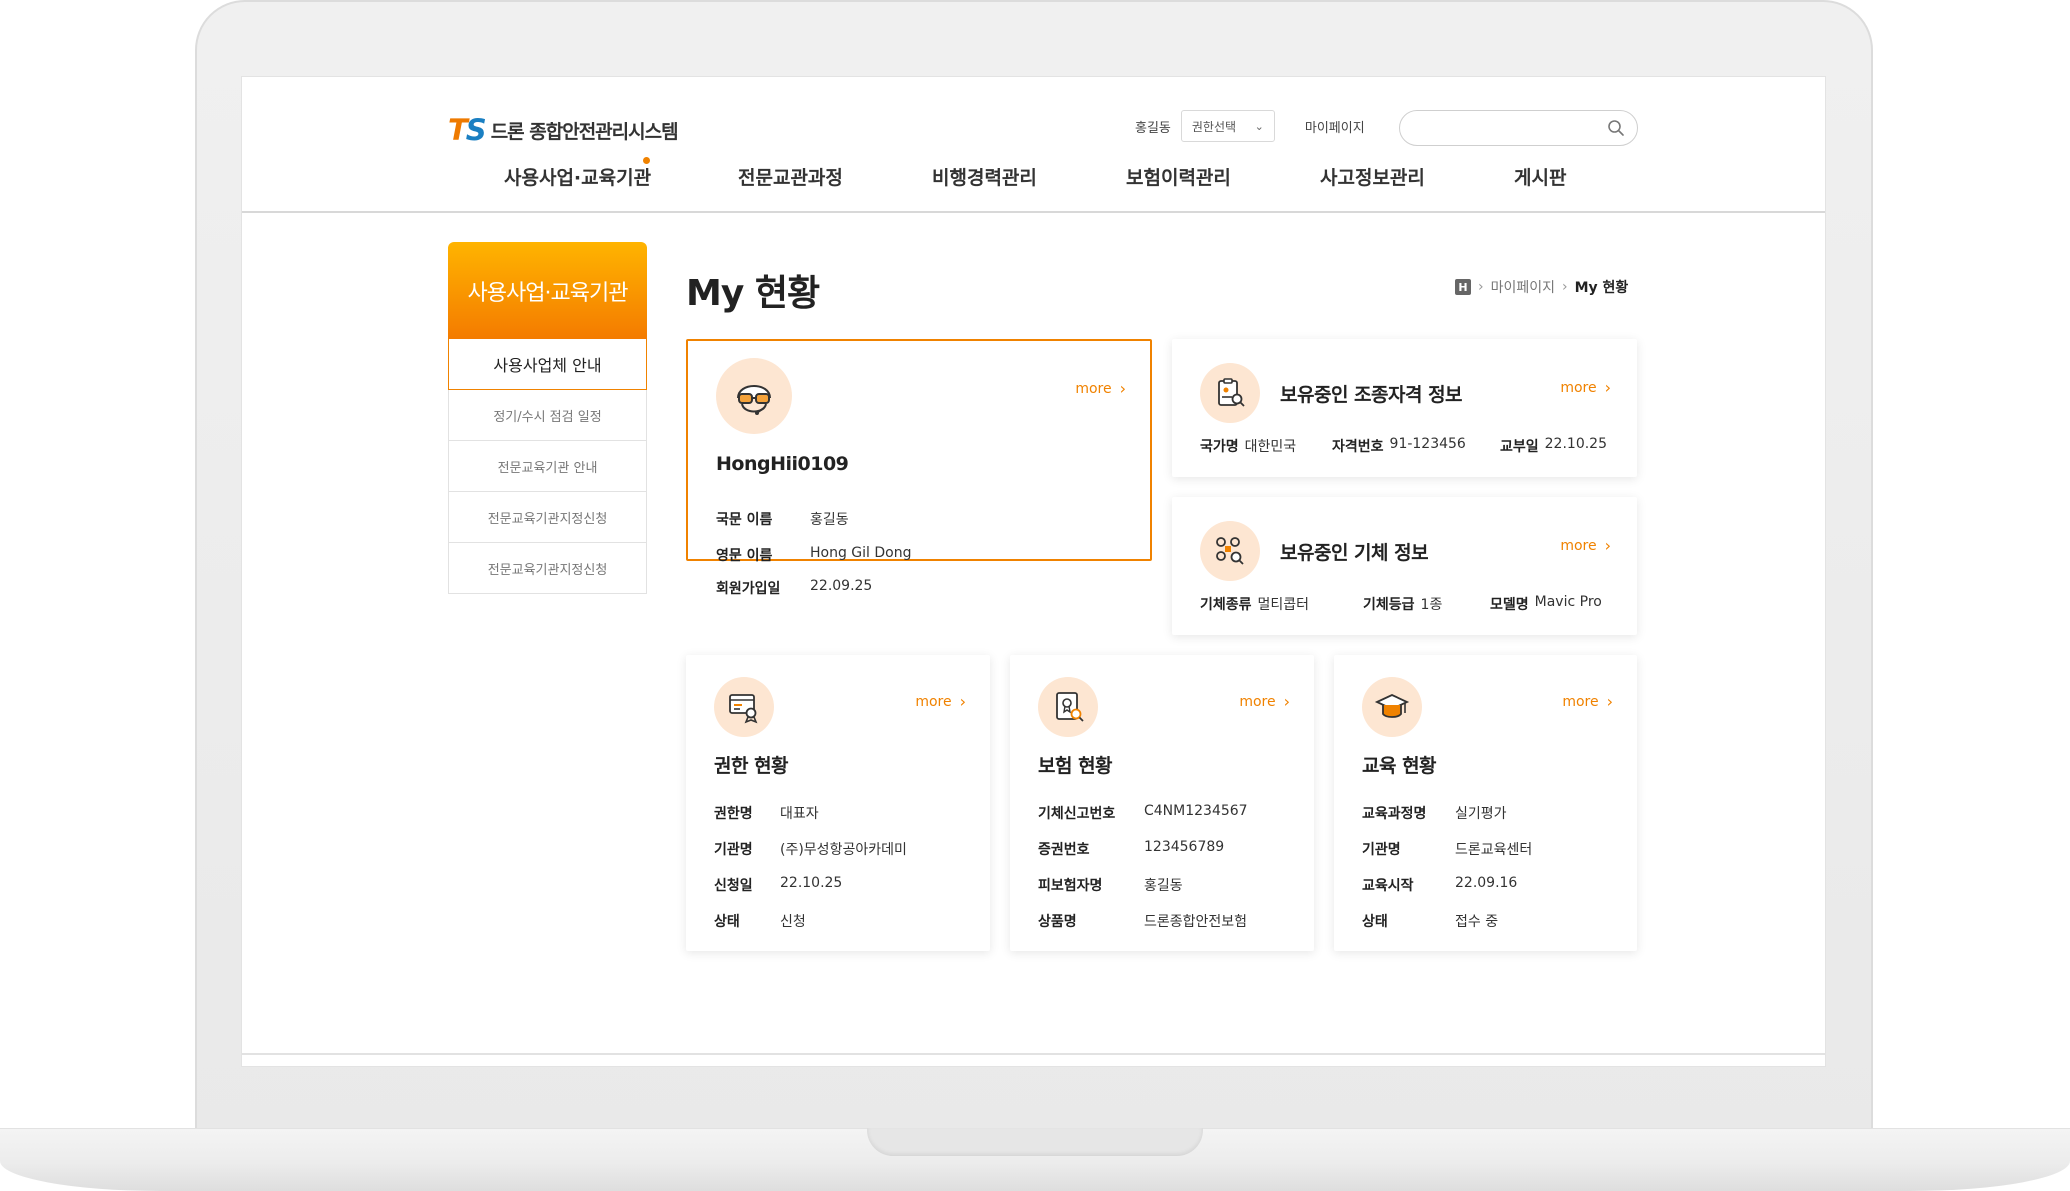  What do you see at coordinates (1601, 288) in the screenshot?
I see `breadcrumb-current: My 현황` at bounding box center [1601, 288].